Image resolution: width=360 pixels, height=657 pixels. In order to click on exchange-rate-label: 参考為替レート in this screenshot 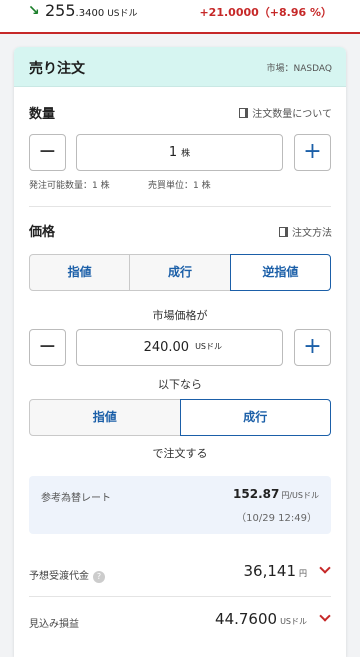, I will do `click(76, 498)`.